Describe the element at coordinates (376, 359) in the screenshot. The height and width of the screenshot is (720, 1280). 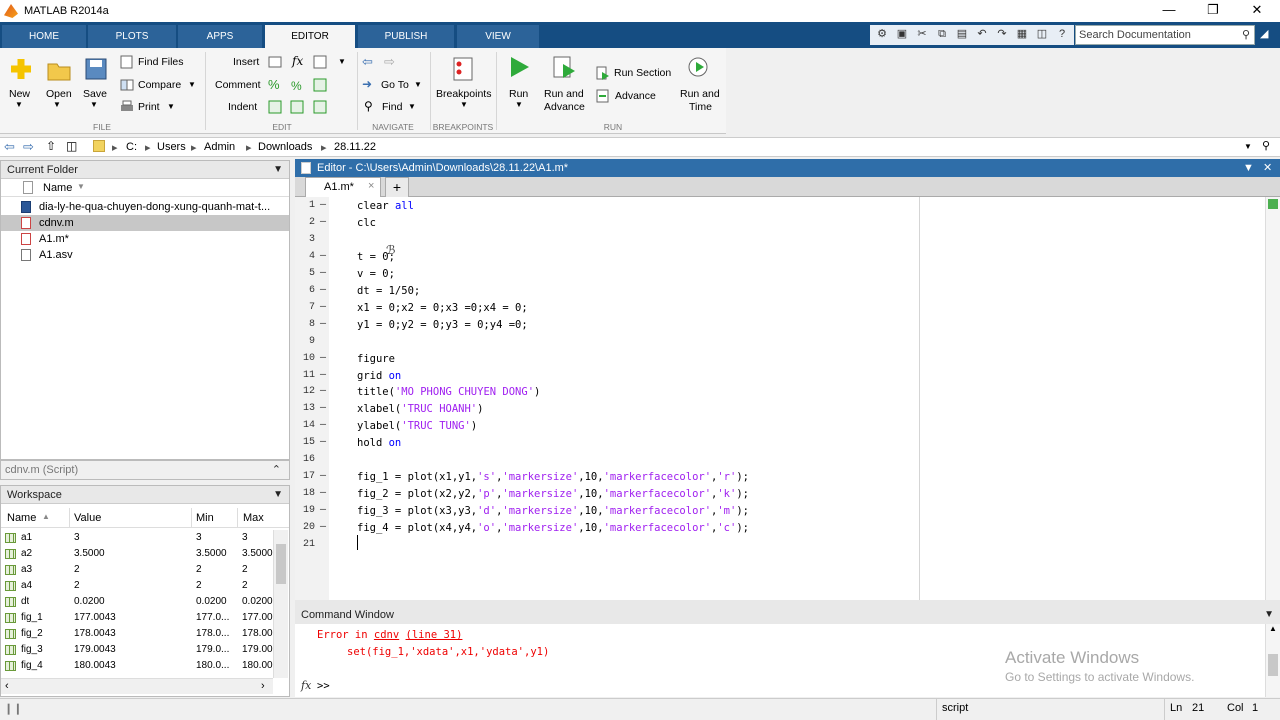
I see `code-line: figure` at that location.